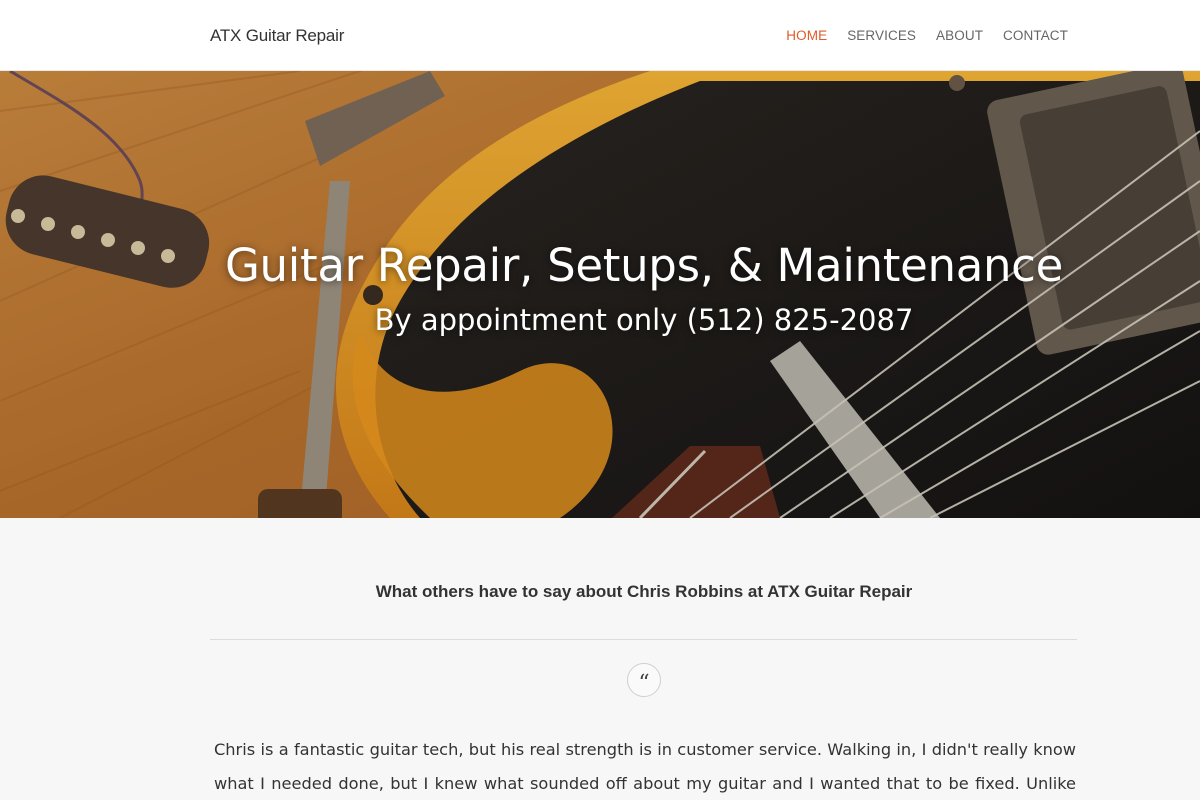  I want to click on nav-about: ABOUT, so click(959, 35).